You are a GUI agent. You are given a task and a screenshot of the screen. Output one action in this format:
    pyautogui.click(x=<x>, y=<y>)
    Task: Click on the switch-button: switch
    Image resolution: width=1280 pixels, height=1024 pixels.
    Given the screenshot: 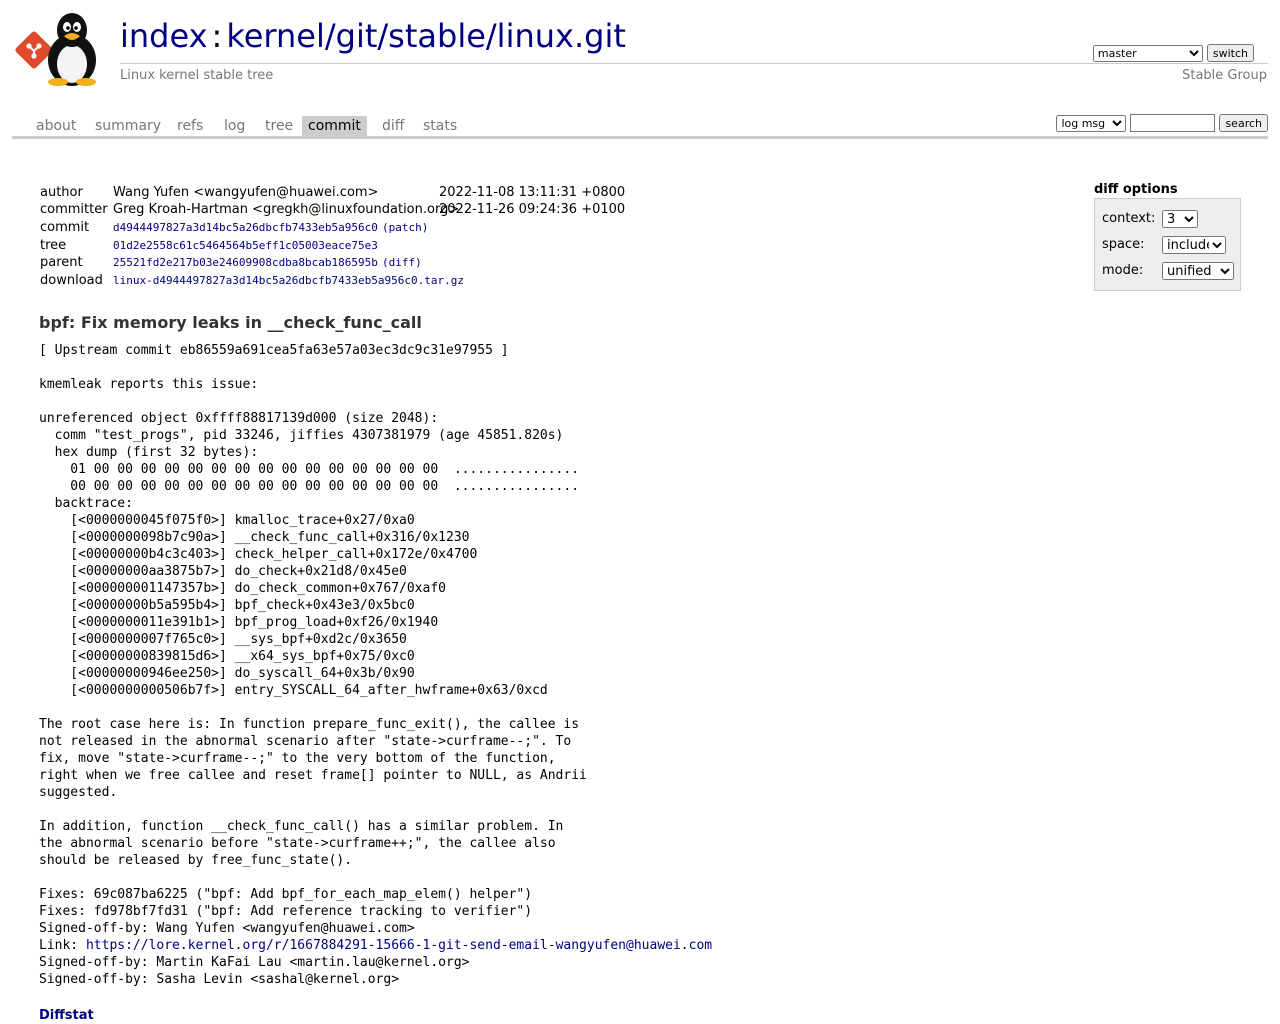 What is the action you would take?
    pyautogui.click(x=1230, y=53)
    